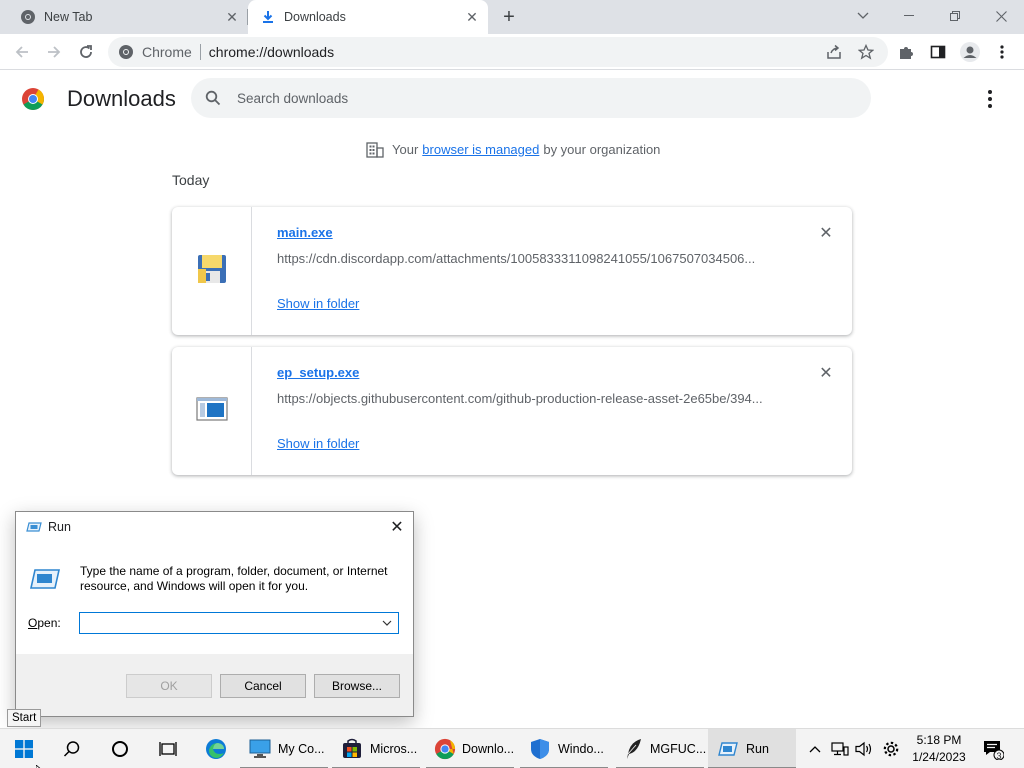  I want to click on start-tooltip: Start, so click(24, 718).